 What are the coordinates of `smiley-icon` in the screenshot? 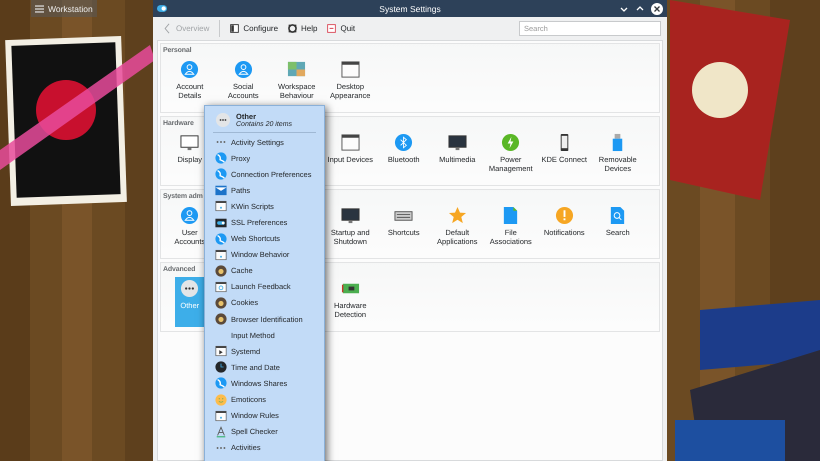 It's located at (221, 400).